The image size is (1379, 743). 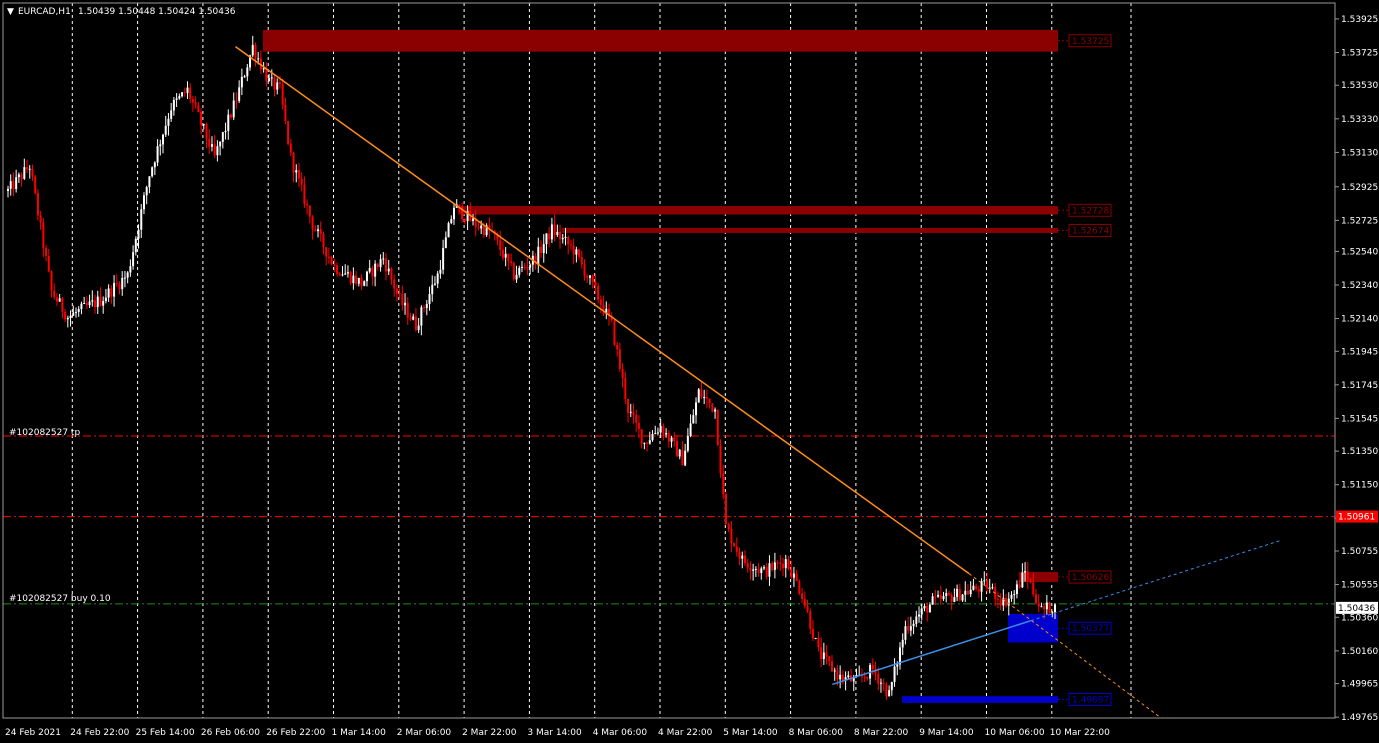 What do you see at coordinates (1359, 188) in the screenshot?
I see `price-label: 1.52925` at bounding box center [1359, 188].